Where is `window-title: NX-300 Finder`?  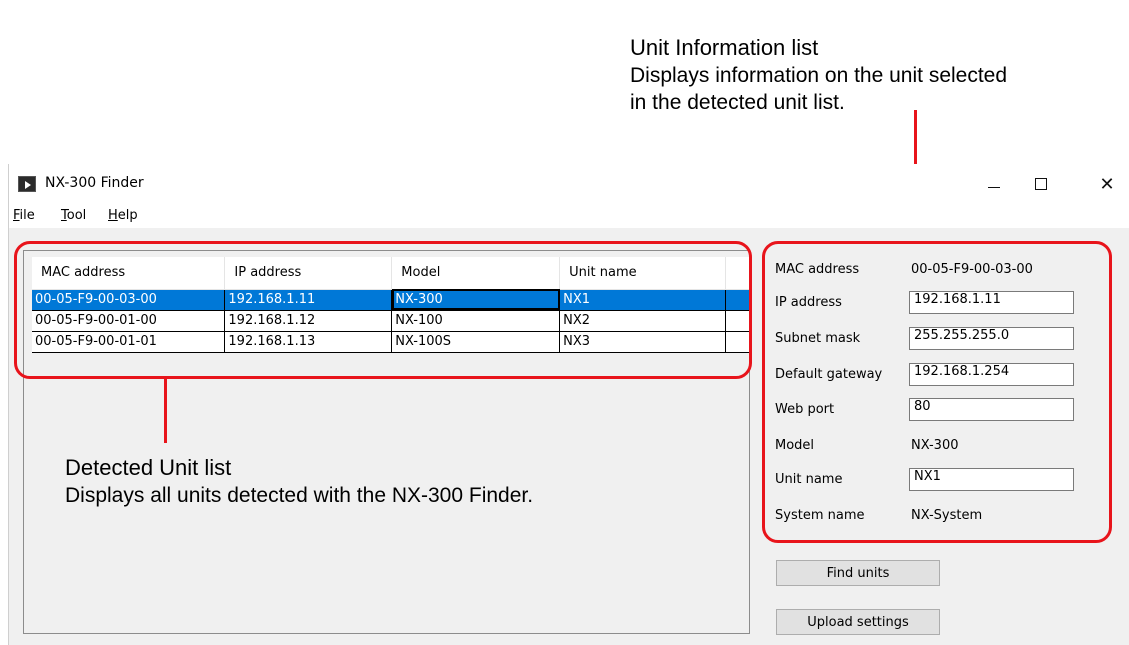
window-title: NX-300 Finder is located at coordinates (94, 183).